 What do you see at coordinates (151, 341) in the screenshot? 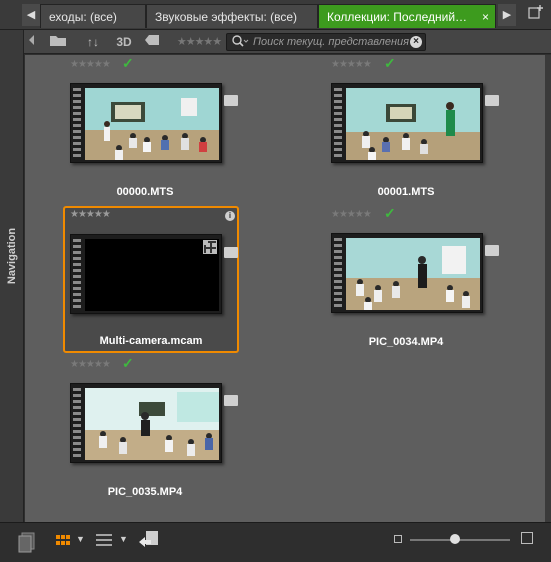
I see `clip-name: Multi-camera.mcam` at bounding box center [151, 341].